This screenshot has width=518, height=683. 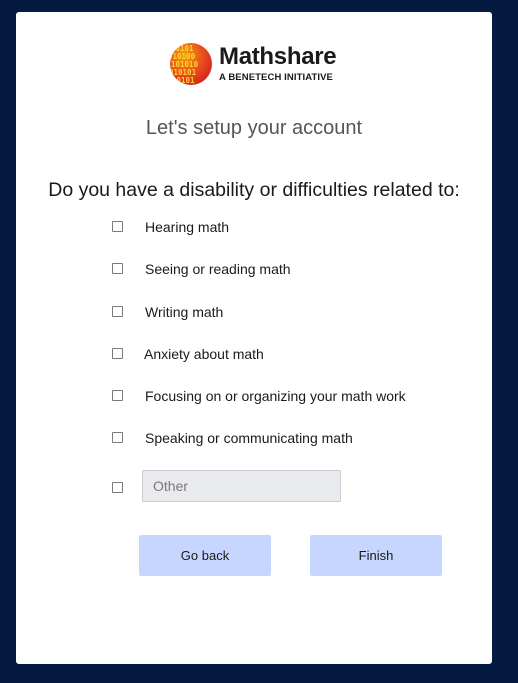 What do you see at coordinates (205, 555) in the screenshot?
I see `go-back-button: Go back` at bounding box center [205, 555].